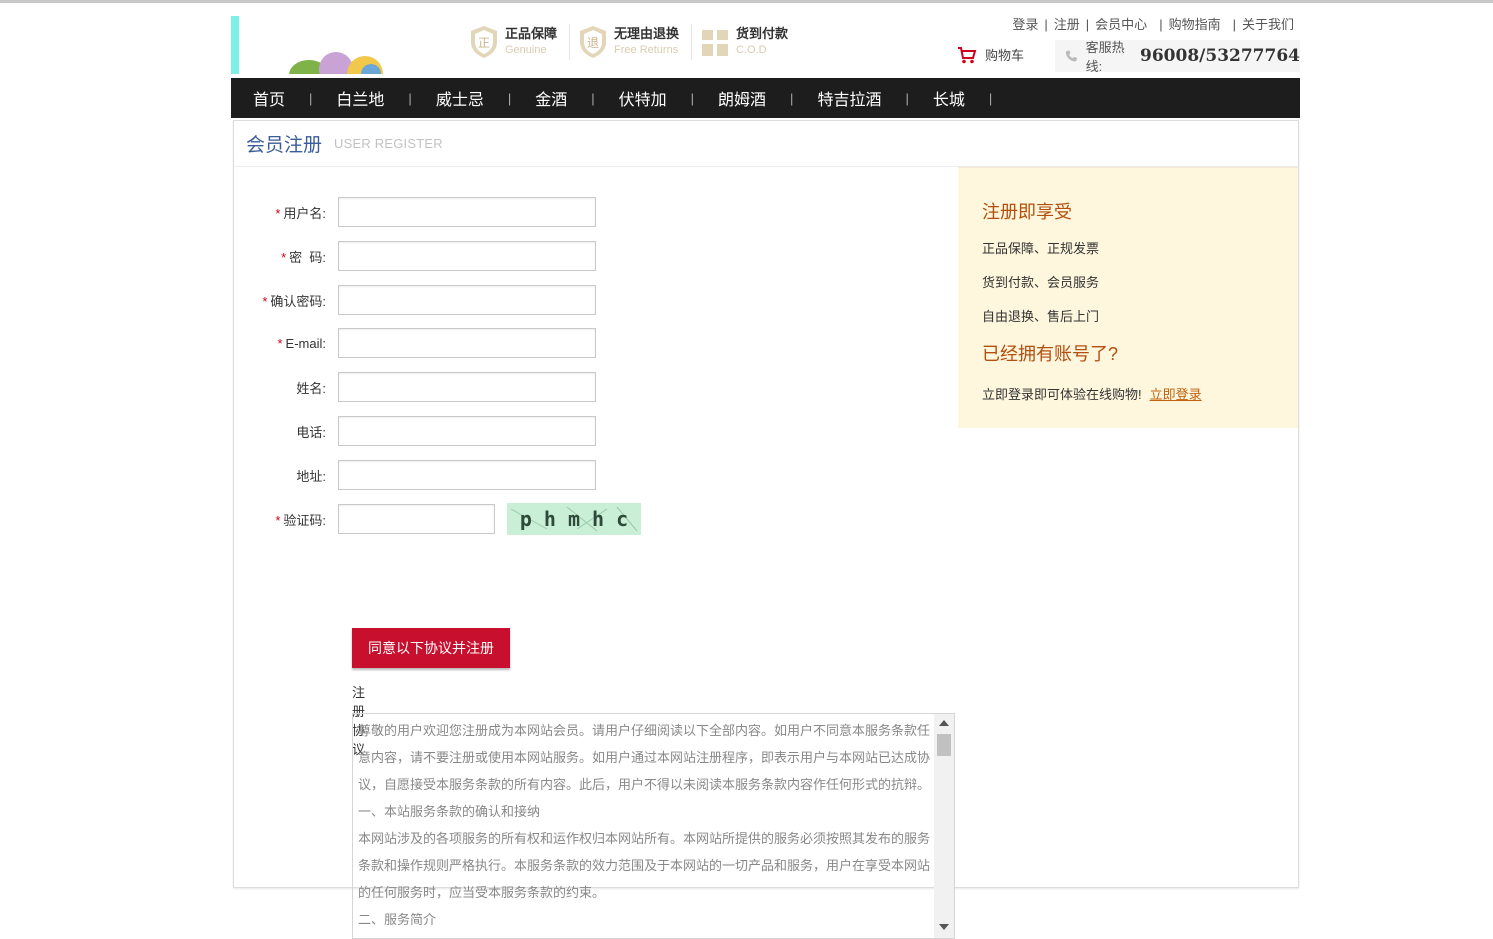 This screenshot has height=939, width=1493. I want to click on register-link: 注册, so click(1067, 24).